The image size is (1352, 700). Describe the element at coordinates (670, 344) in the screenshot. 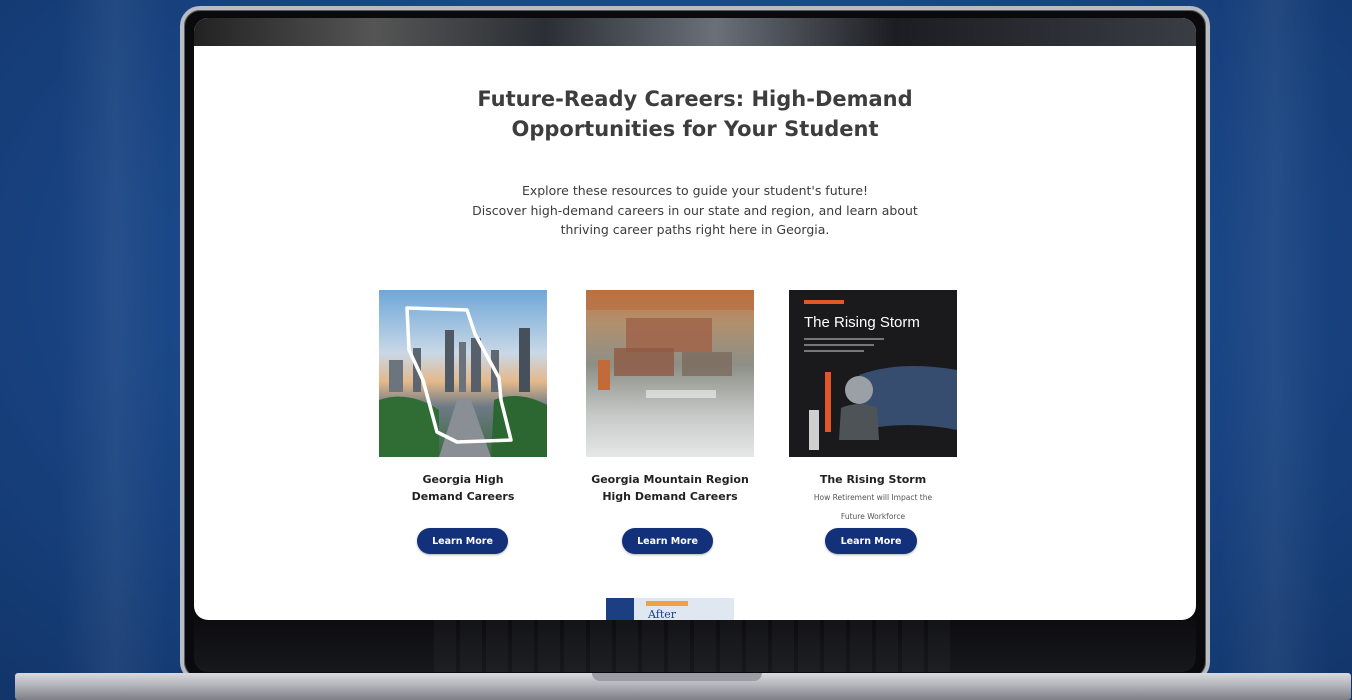

I see `town-aerial-graphic` at that location.